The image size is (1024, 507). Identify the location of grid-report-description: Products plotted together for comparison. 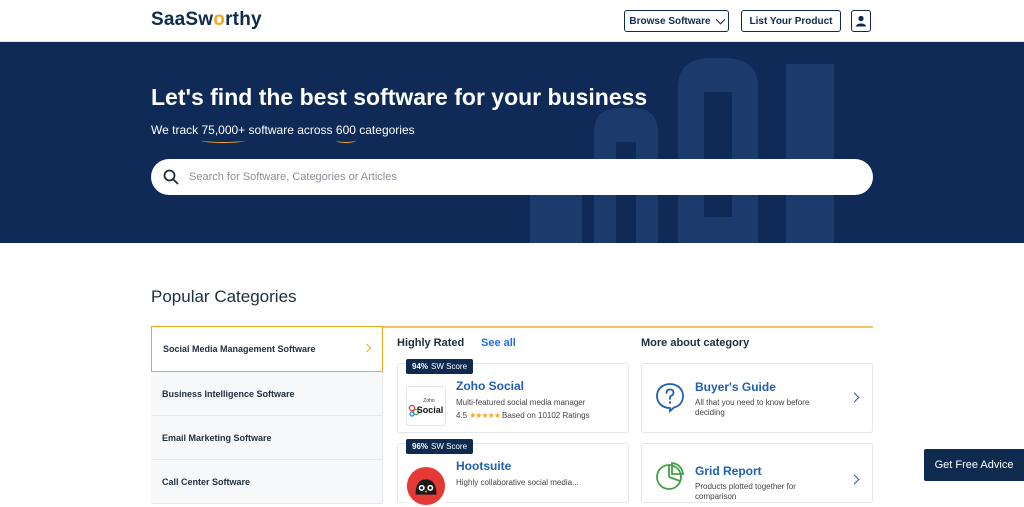
(745, 491).